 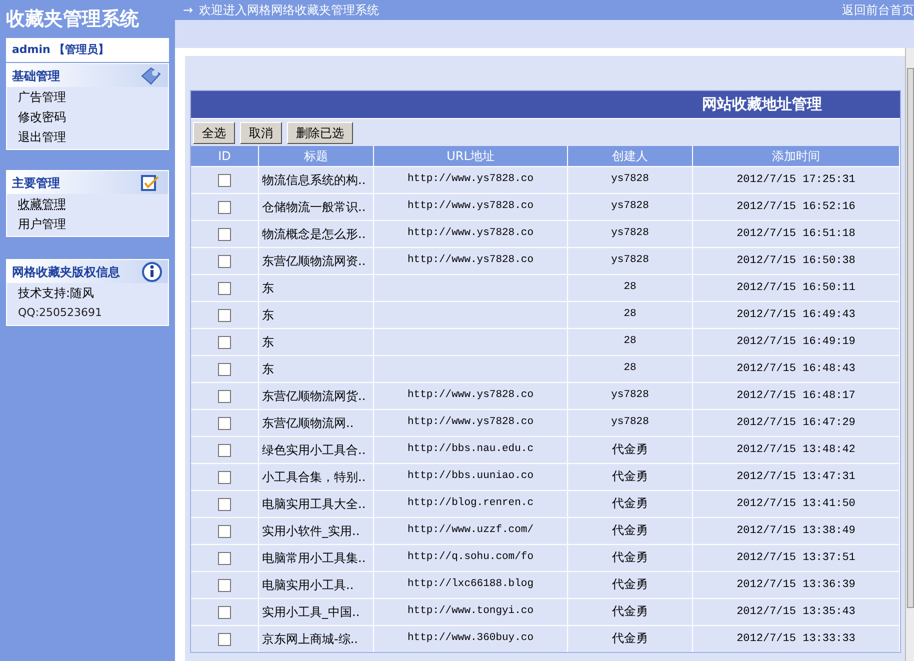 What do you see at coordinates (314, 234) in the screenshot?
I see `table-cell-text: 物流概念是怎么形..` at bounding box center [314, 234].